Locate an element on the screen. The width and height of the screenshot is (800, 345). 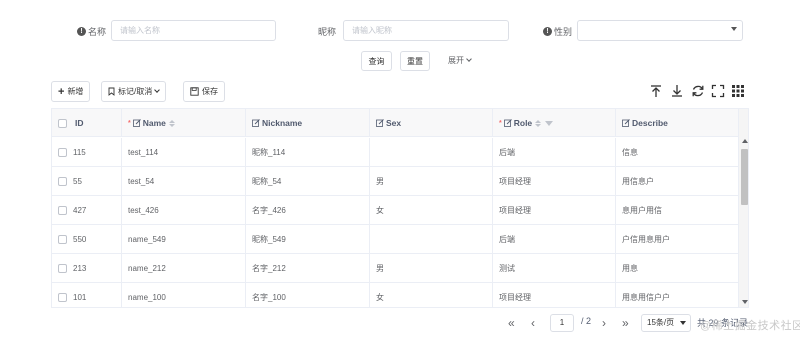
query-button: 查询 is located at coordinates (376, 61).